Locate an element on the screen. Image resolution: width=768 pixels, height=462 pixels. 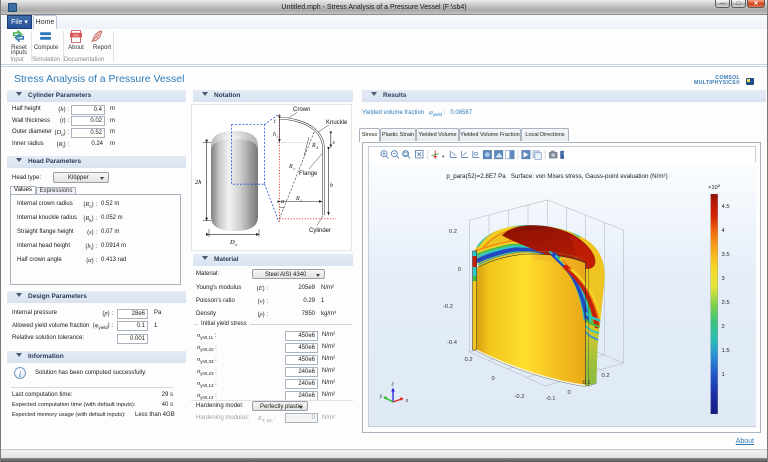
svg-text: 1 is located at coordinates (722, 375).